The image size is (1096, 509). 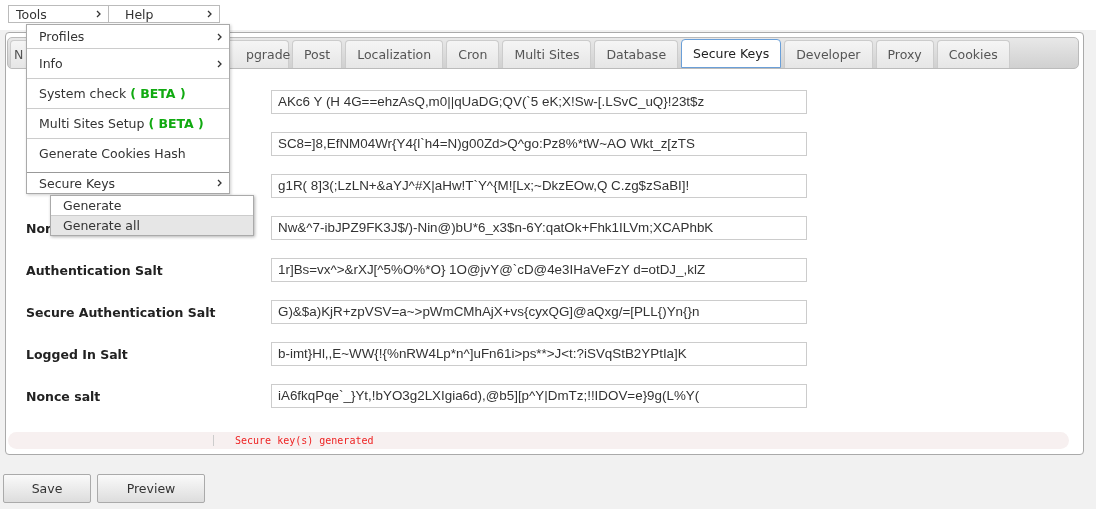 I want to click on input-field: g1R( 8]3(;LzLN+&aYJ^#X|aHw!T`Y^{M![Lx;~DkzEOw,Q C.zg$zSaBI]!, so click(x=539, y=186).